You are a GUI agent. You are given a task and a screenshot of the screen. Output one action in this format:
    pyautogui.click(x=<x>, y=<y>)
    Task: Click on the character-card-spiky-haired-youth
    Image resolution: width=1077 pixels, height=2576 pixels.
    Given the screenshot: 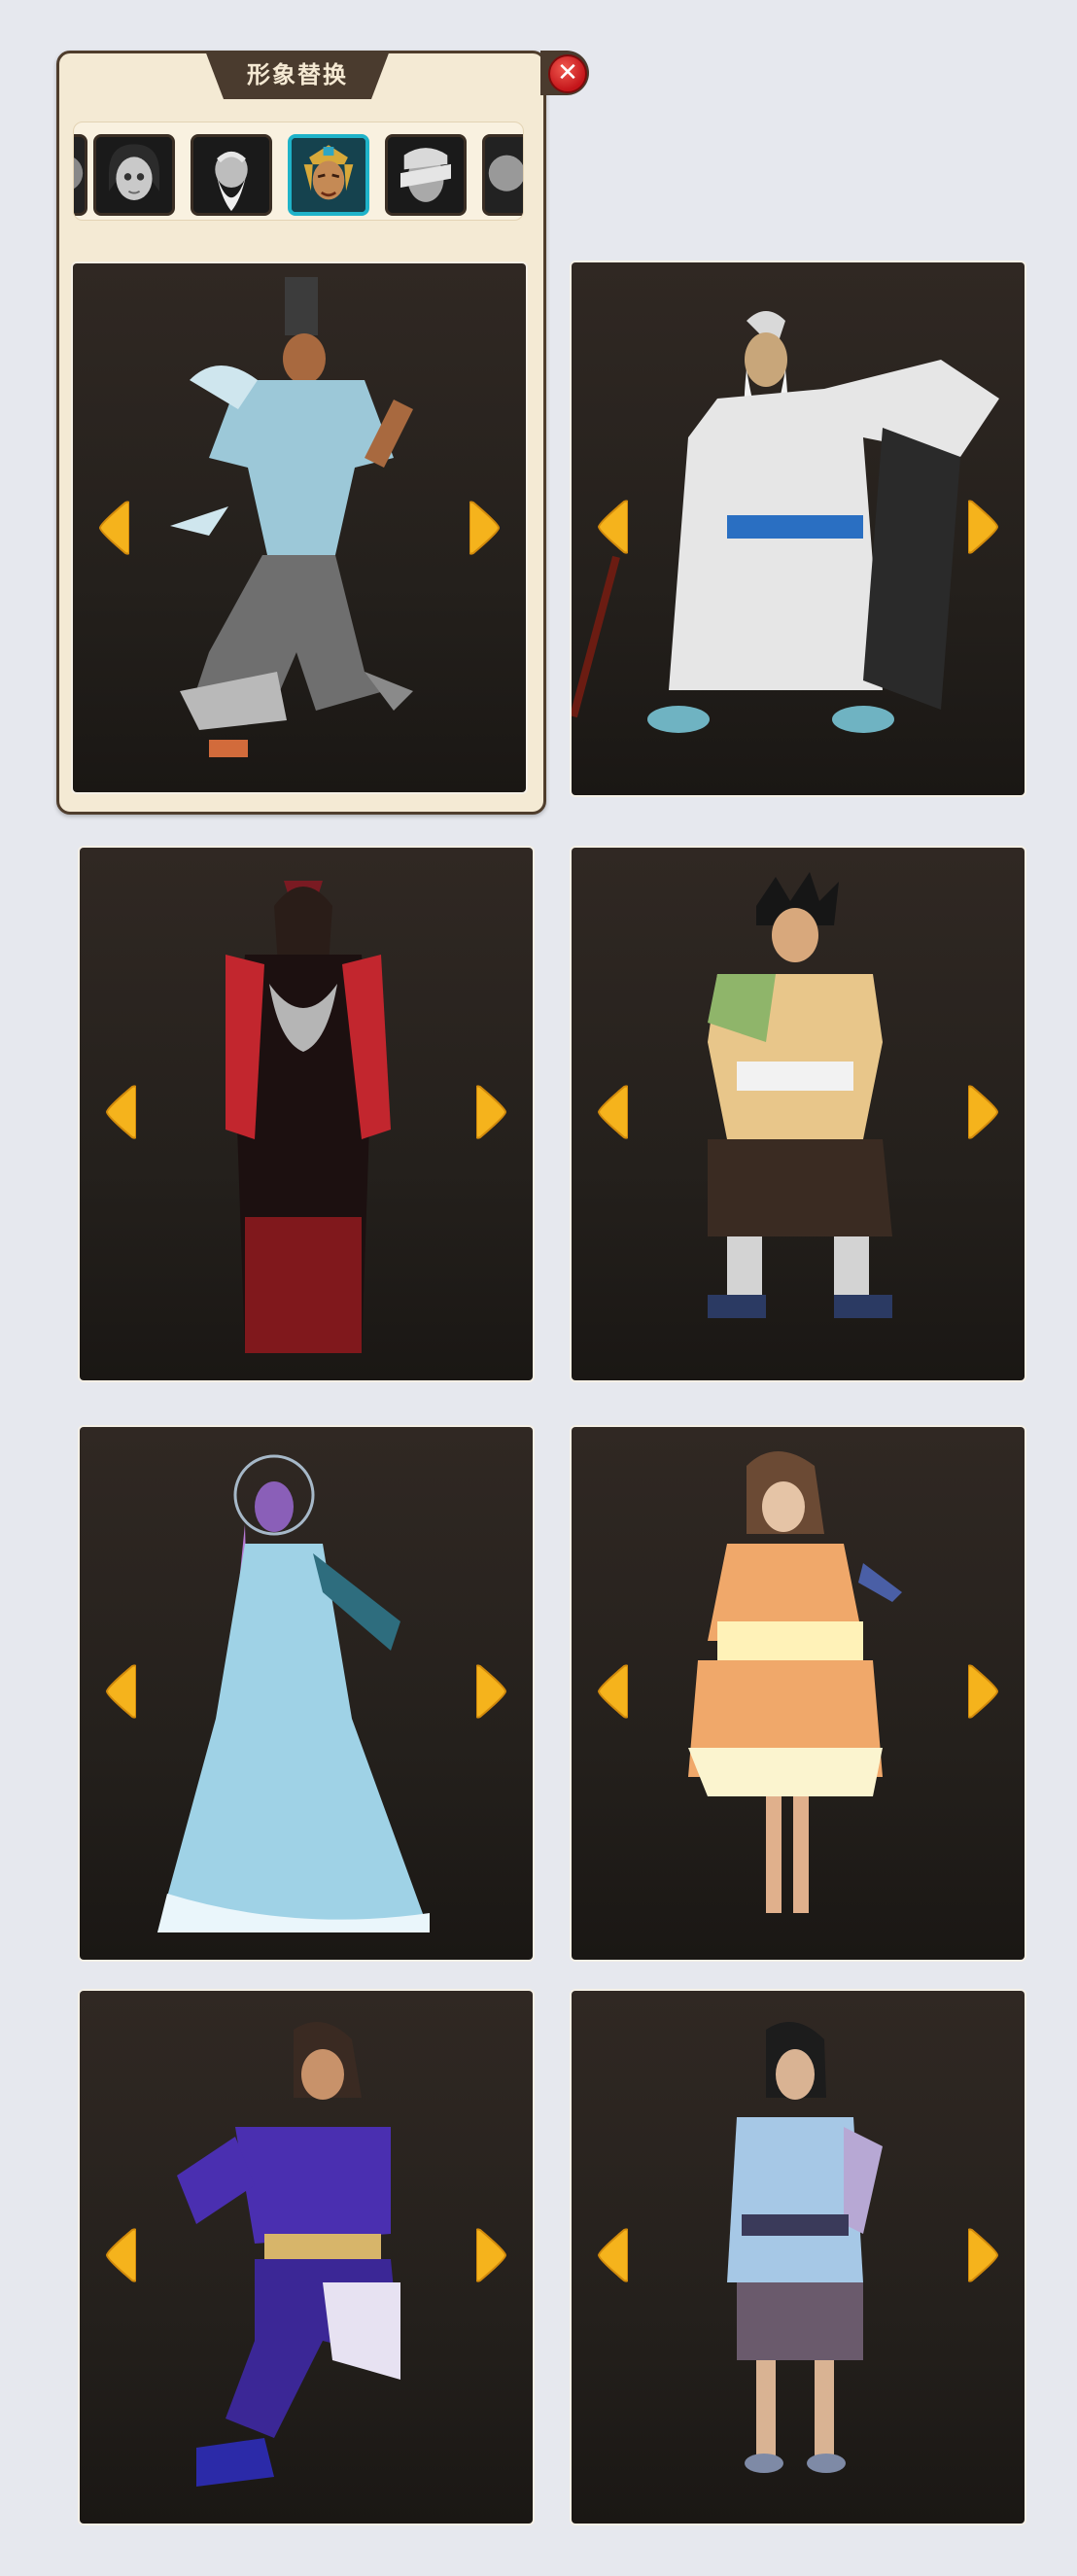 What is the action you would take?
    pyautogui.click(x=798, y=1114)
    